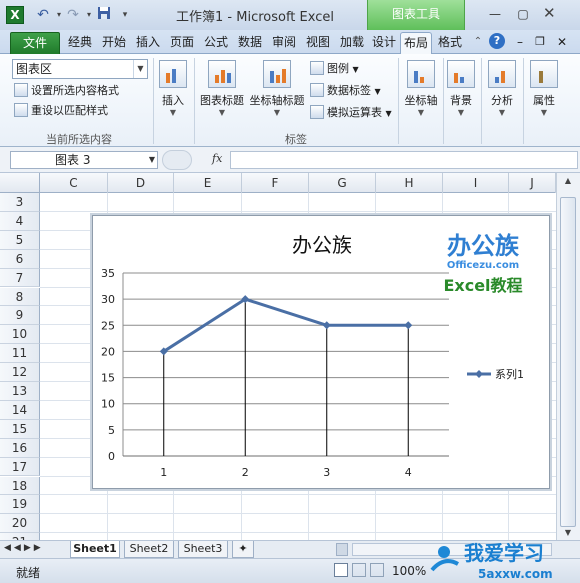 The width and height of the screenshot is (580, 583). I want to click on tab-formulas: 公式, so click(216, 43).